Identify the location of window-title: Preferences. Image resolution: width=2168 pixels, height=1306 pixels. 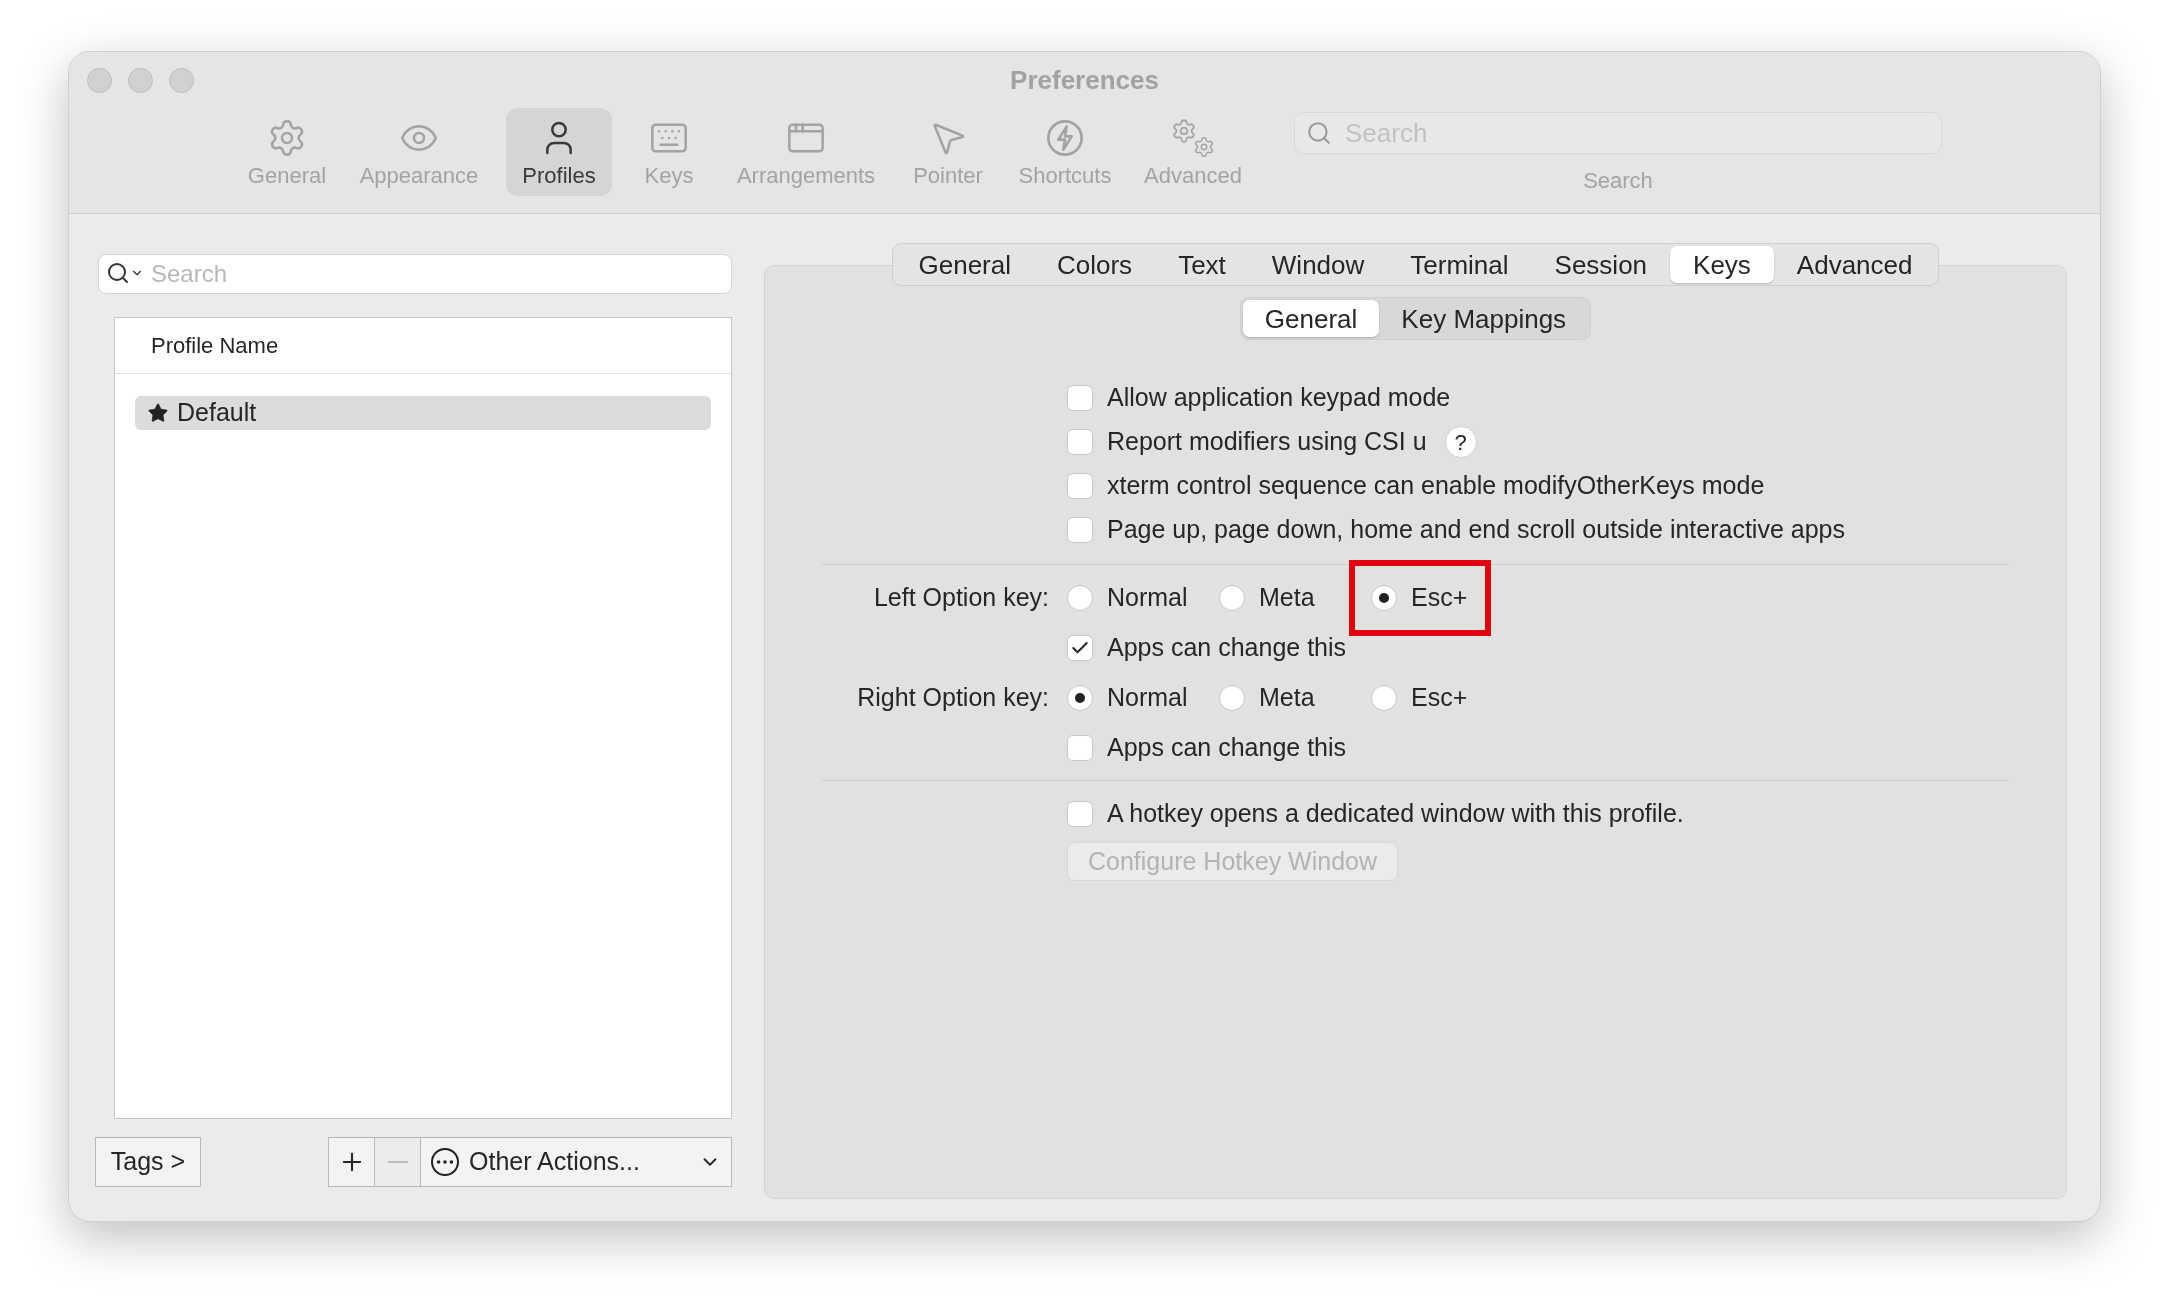
(1084, 80).